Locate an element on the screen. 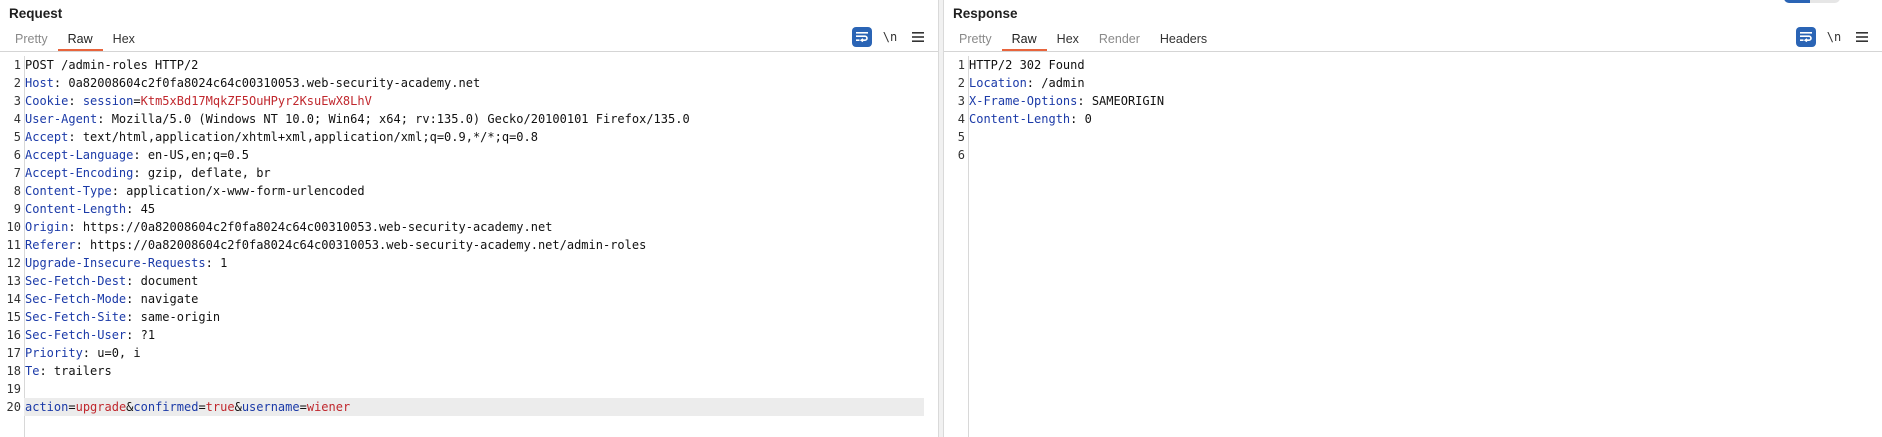 This screenshot has width=1882, height=437. header-name: Accept is located at coordinates (47, 137).